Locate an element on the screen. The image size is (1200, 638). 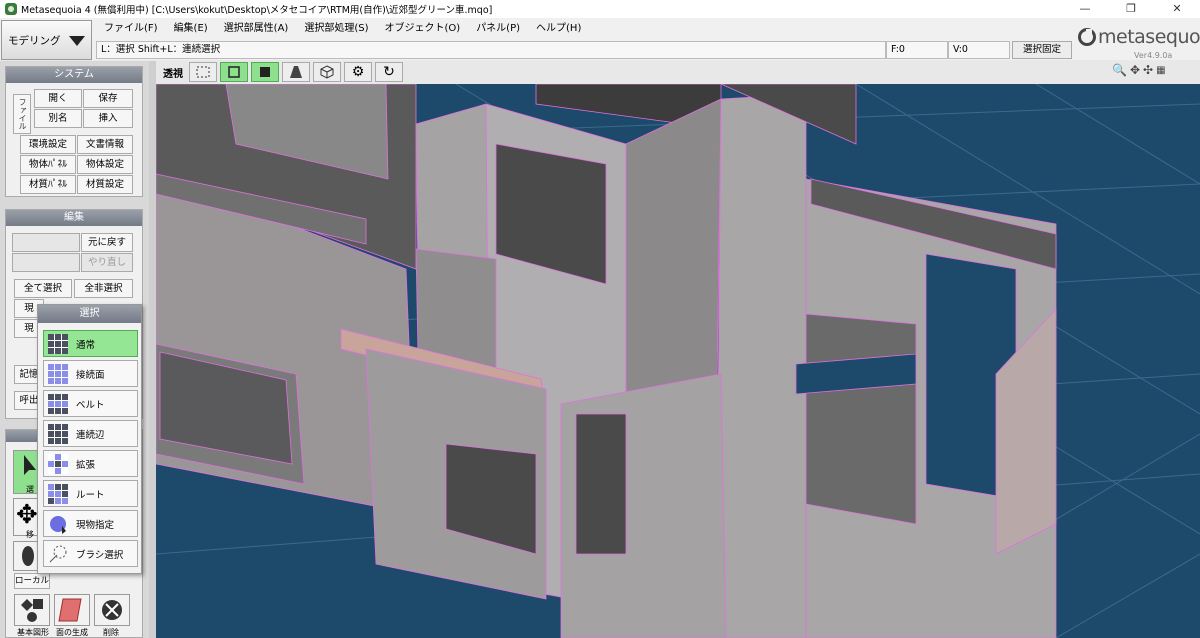
logo-word: metasequoia4 is located at coordinates (1149, 37).